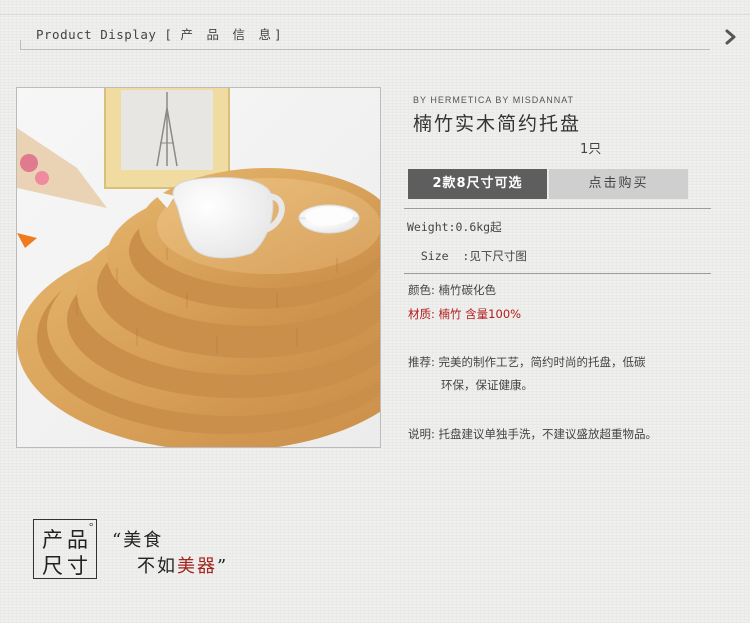  What do you see at coordinates (477, 184) in the screenshot?
I see `options-button: 2款8尺寸可选` at bounding box center [477, 184].